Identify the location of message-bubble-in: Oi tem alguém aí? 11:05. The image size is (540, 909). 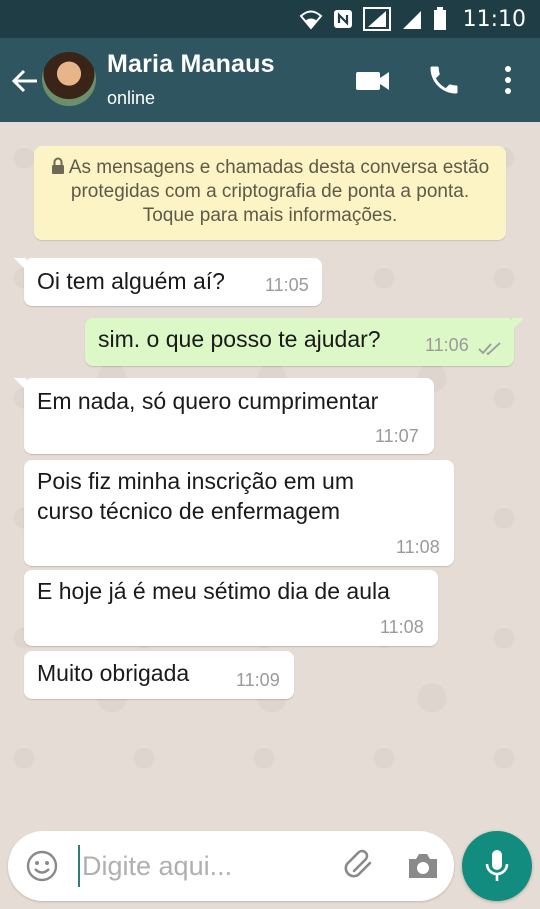
(168, 282).